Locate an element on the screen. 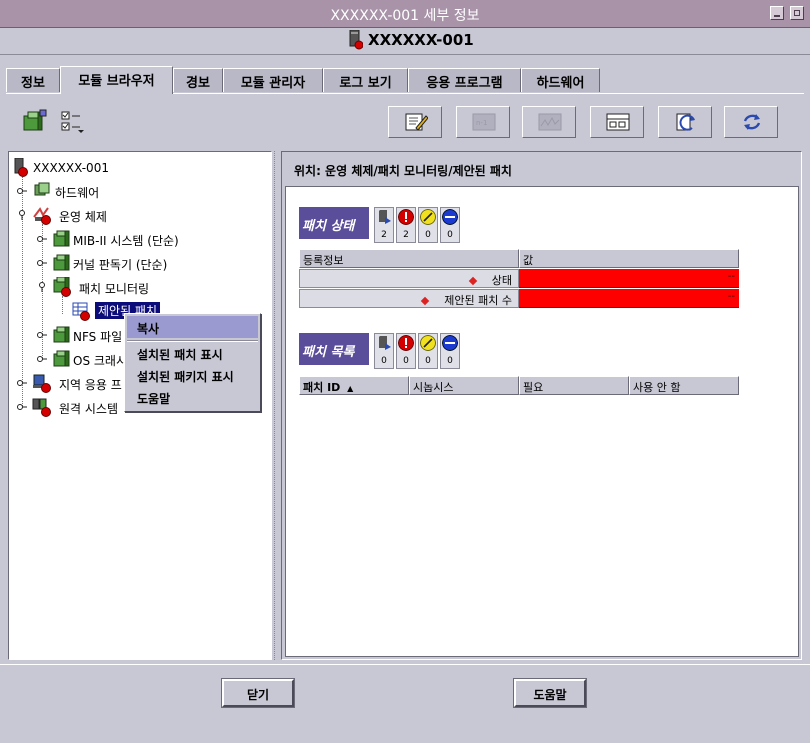 The width and height of the screenshot is (810, 743). detail-header: XXXXXX-001 is located at coordinates (405, 41).